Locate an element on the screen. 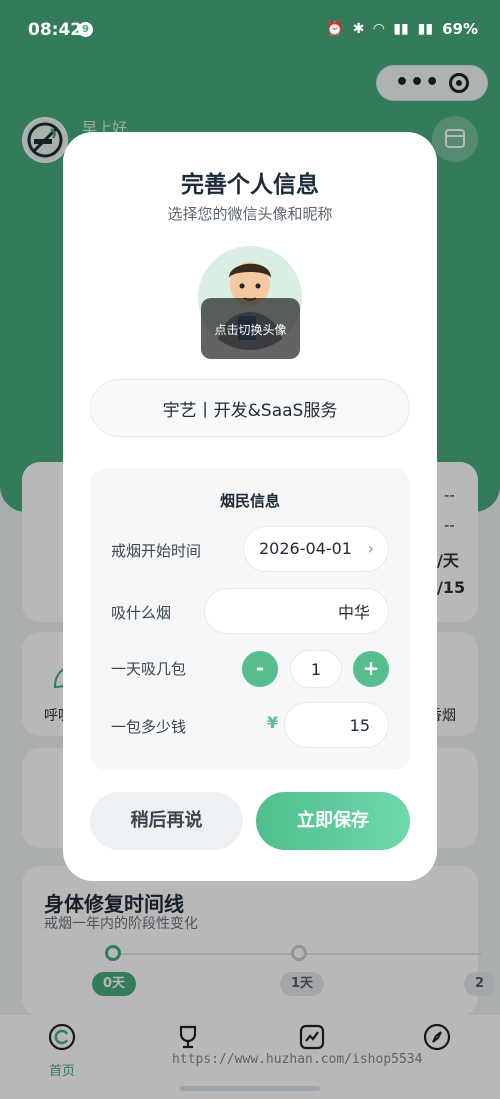 This screenshot has width=500, height=1099. panel-title: 烟民信息 is located at coordinates (249, 501).